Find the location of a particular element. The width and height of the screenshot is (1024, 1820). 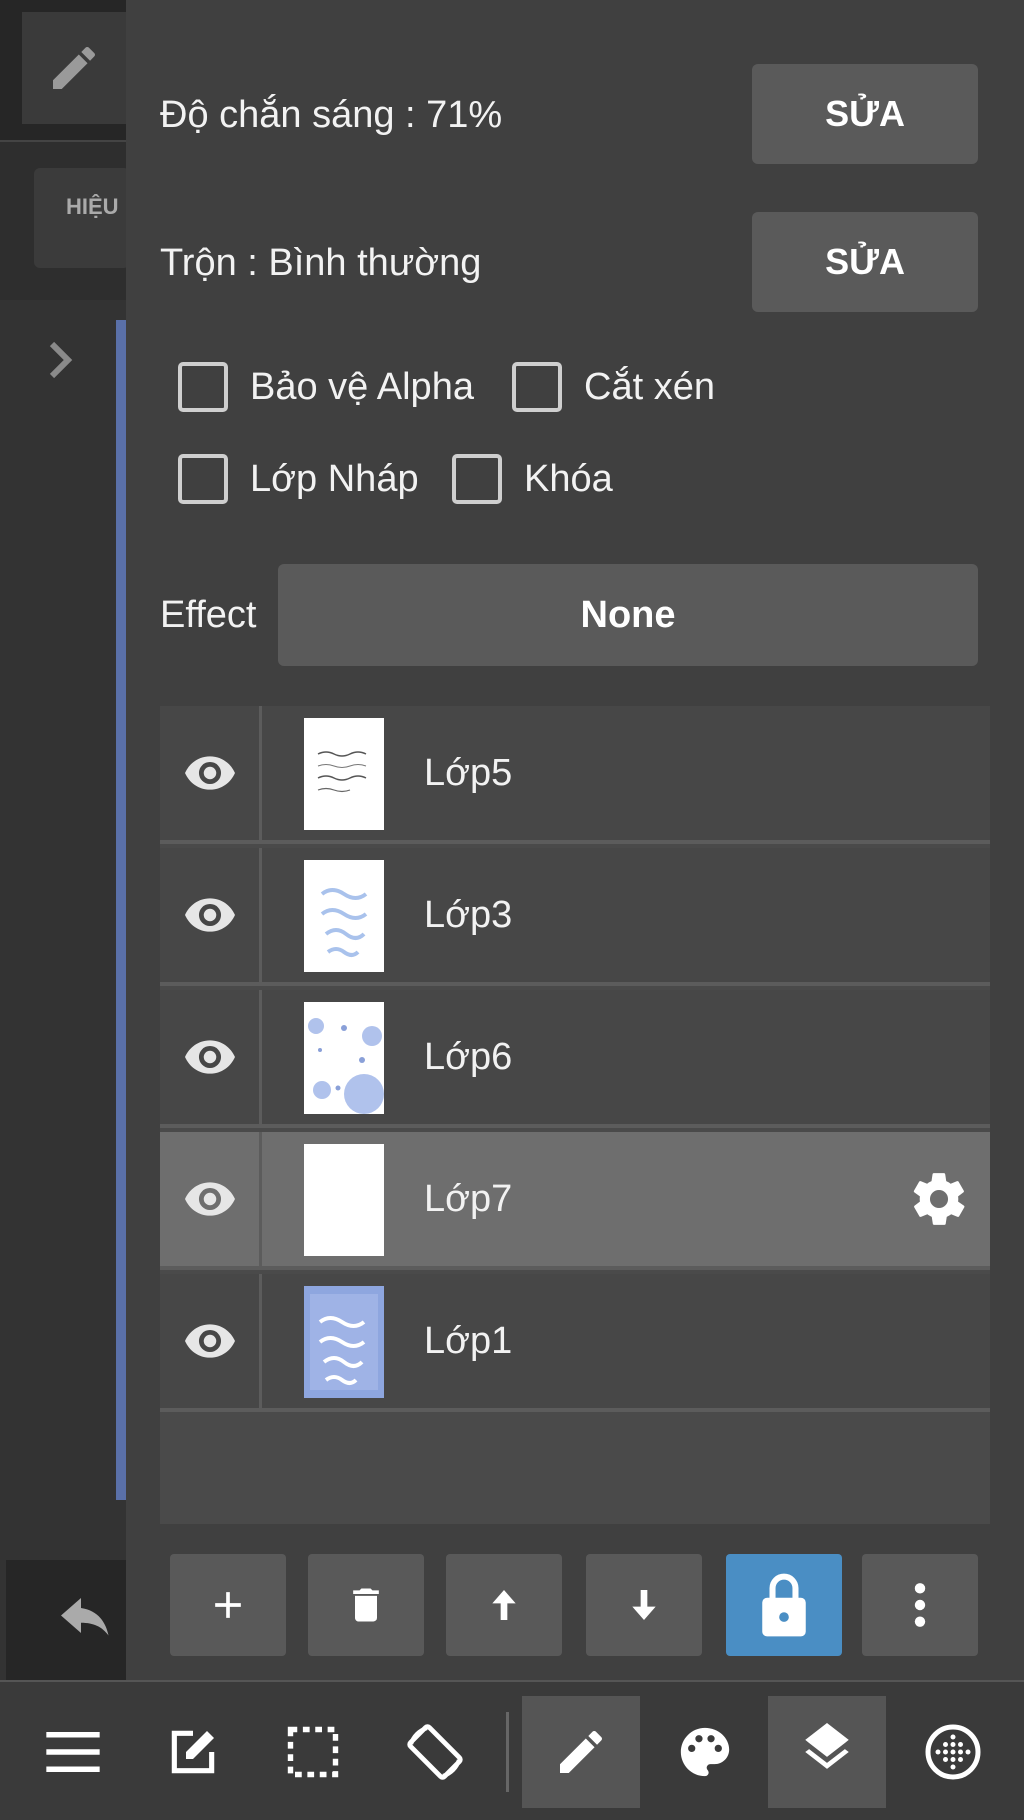

lock-checkbox-row: Khóa is located at coordinates (532, 479).